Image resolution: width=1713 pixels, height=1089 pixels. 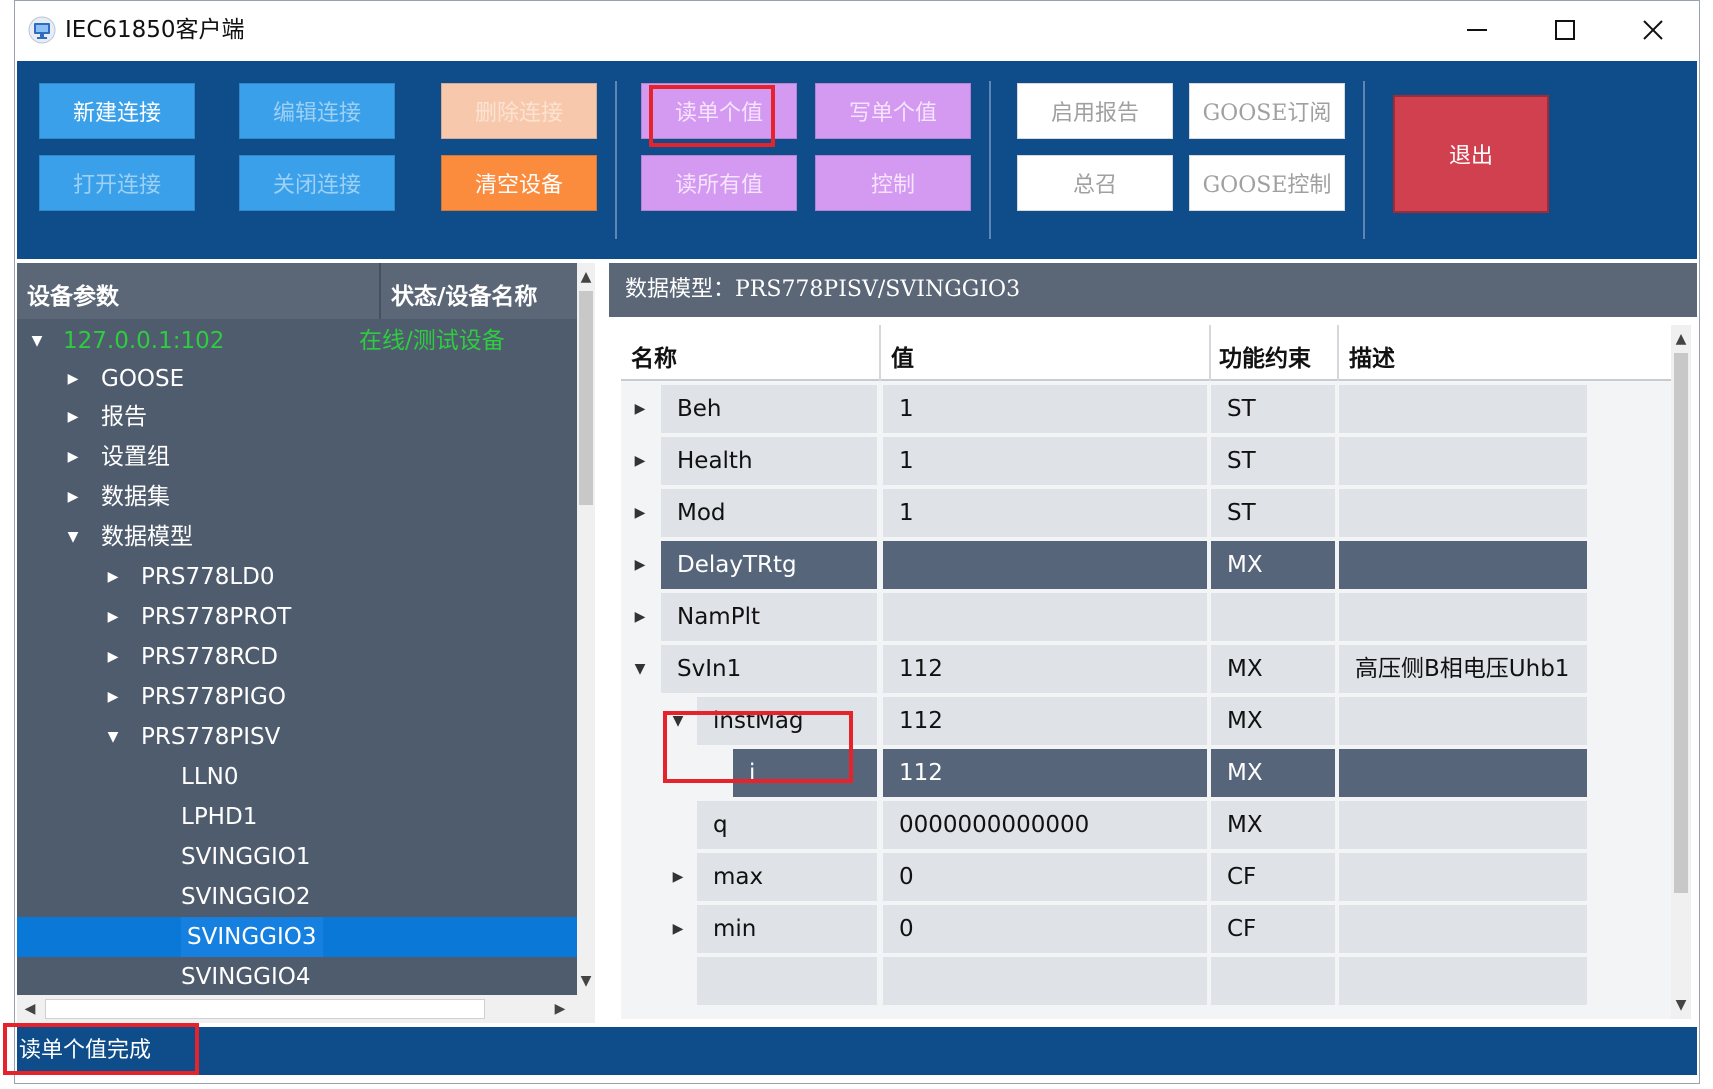 What do you see at coordinates (246, 897) in the screenshot?
I see `tree-node-label: SVINGGIO2` at bounding box center [246, 897].